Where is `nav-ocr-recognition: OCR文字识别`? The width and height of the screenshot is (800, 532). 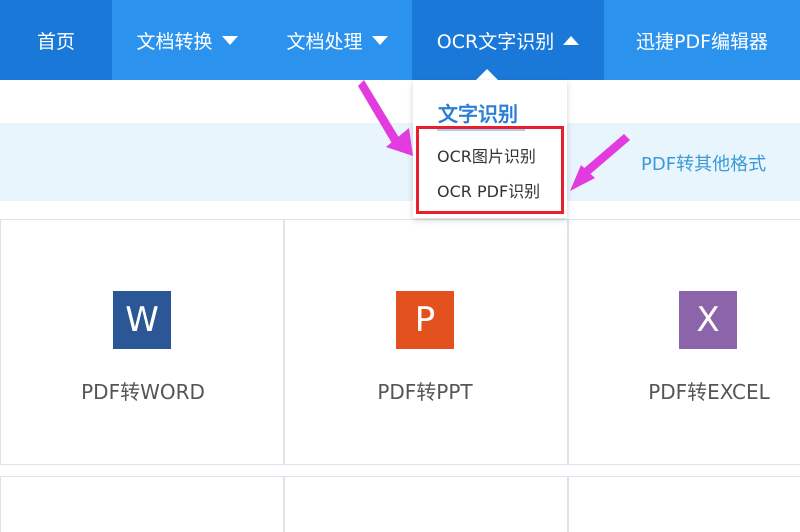
nav-ocr-recognition: OCR文字识别 is located at coordinates (508, 40).